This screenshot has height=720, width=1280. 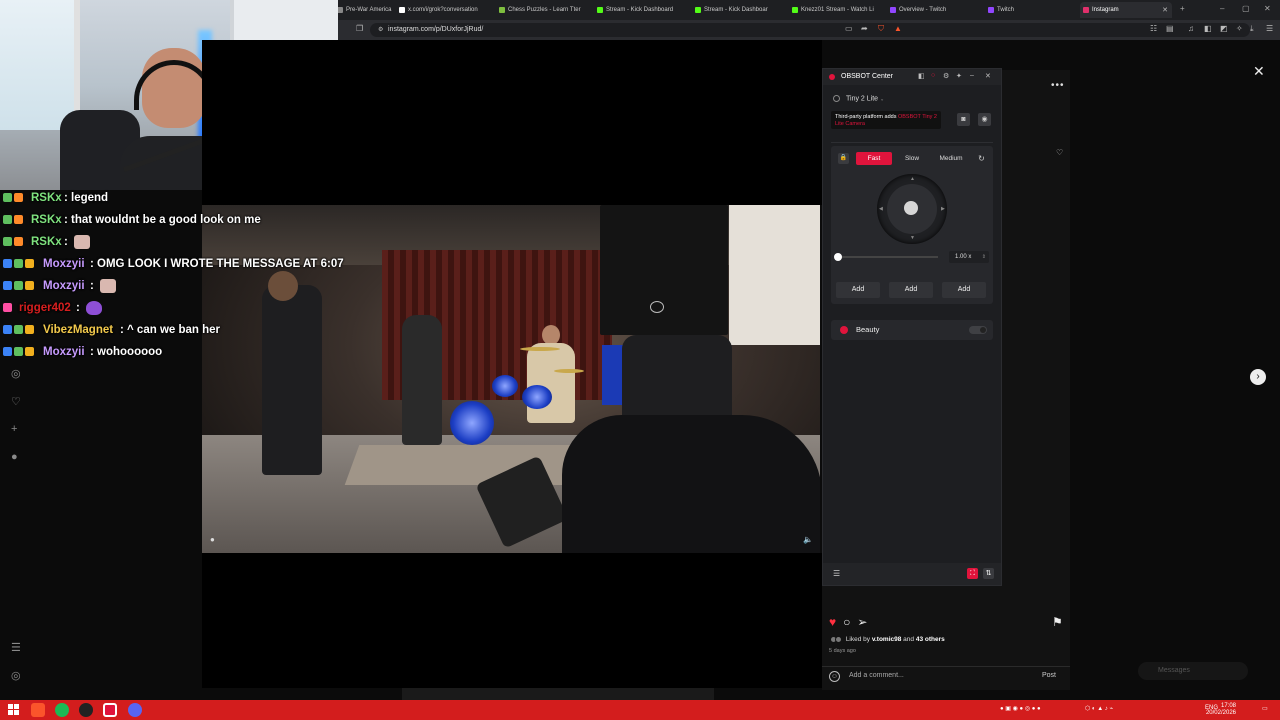 I want to click on vpn-icon: ◩, so click(x=1224, y=28).